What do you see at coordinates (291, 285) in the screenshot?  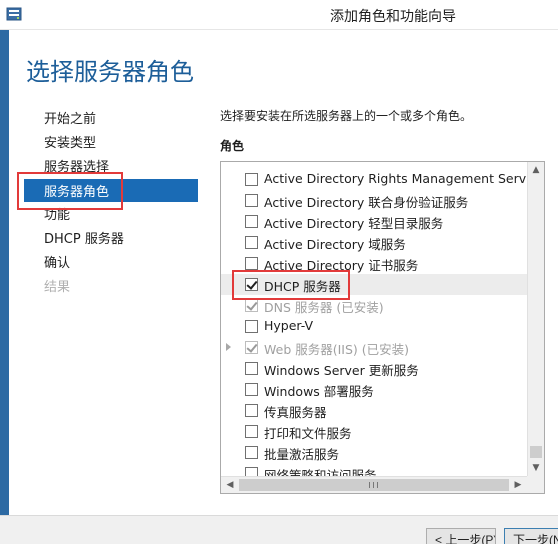 I see `annotation-highlight-dhcp-server` at bounding box center [291, 285].